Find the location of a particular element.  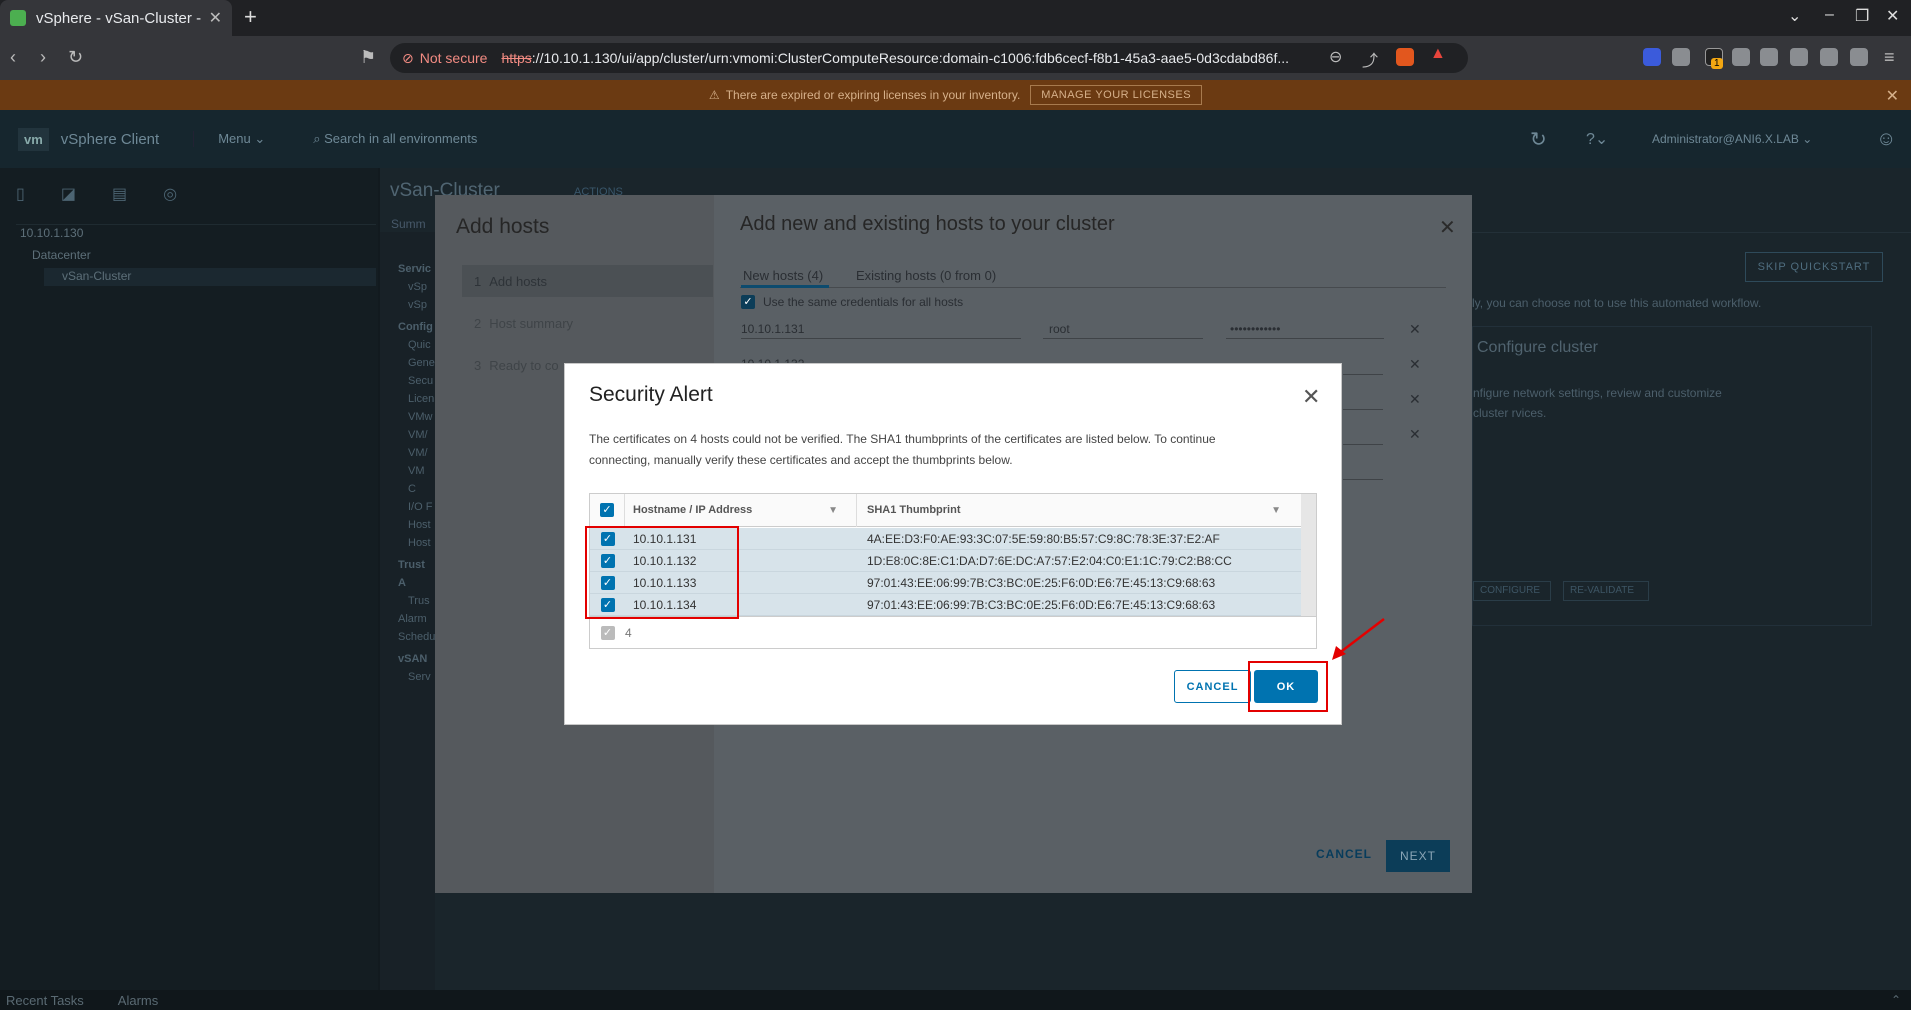

highlight-hosts-box is located at coordinates (662, 572).